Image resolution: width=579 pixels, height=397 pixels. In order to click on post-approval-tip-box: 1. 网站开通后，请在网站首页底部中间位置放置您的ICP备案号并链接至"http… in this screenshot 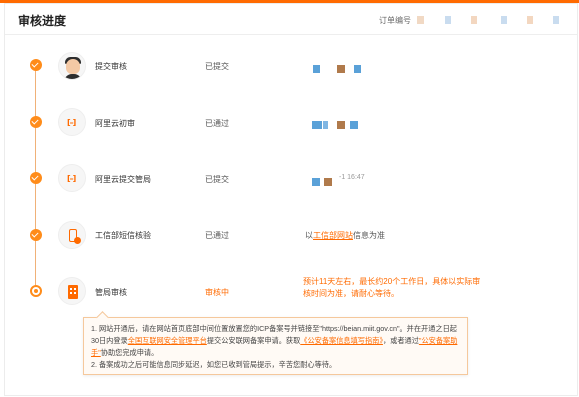, I will do `click(275, 343)`.